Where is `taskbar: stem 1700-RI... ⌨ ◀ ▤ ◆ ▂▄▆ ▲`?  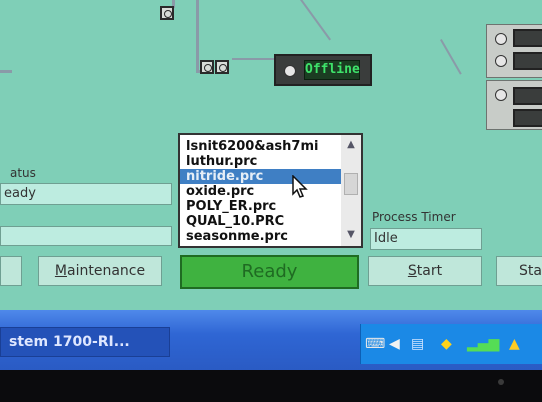 taskbar: stem 1700-RI... ⌨ ◀ ▤ ◆ ▂▄▆ ▲ is located at coordinates (271, 340).